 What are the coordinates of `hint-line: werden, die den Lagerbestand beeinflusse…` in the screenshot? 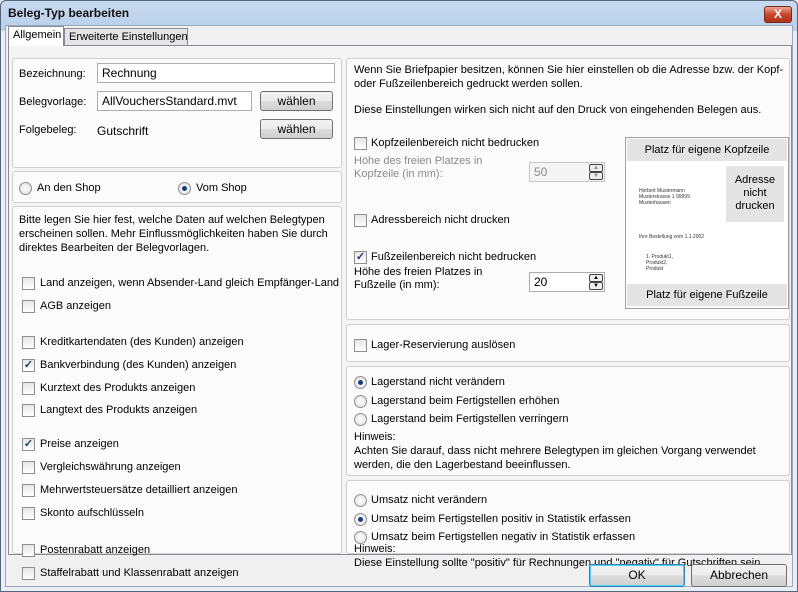 It's located at (462, 465).